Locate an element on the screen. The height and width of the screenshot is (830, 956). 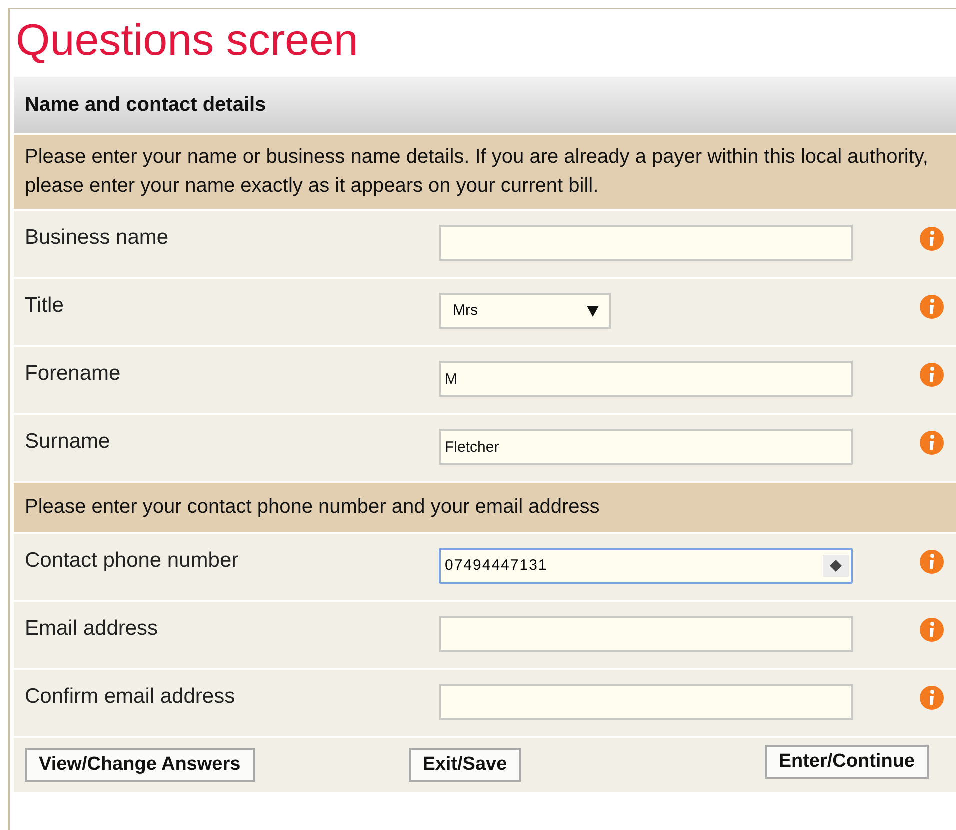
spinner-icon is located at coordinates (836, 566).